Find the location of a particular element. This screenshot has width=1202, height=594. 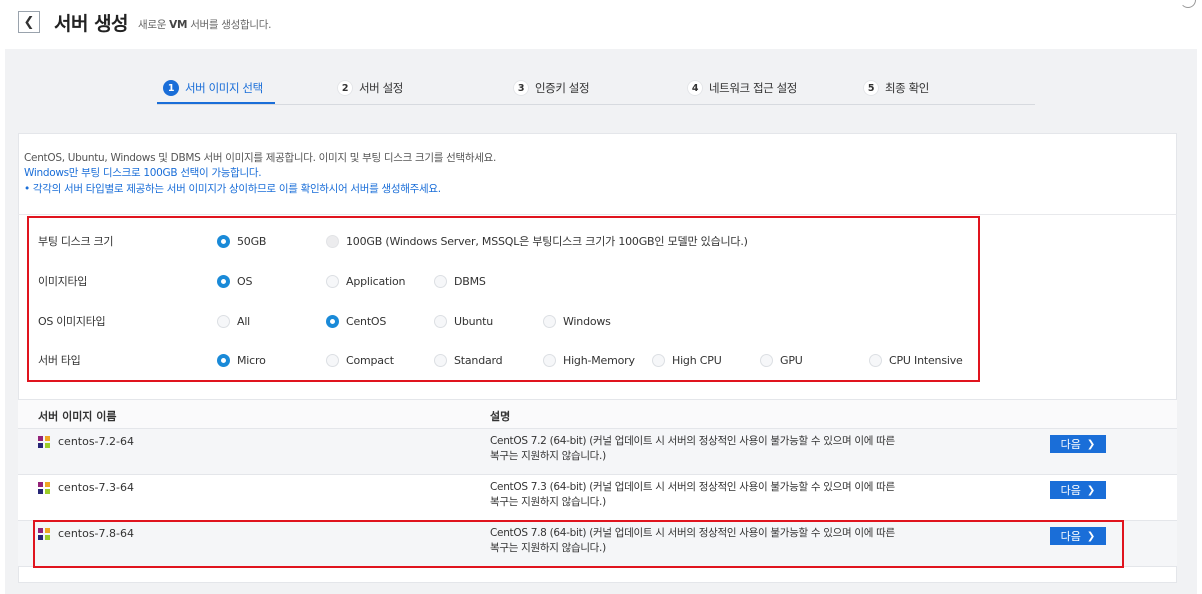

os-image-type-row: OS 이미지타입 All CentOS Ubuntu Windows is located at coordinates (513, 321).